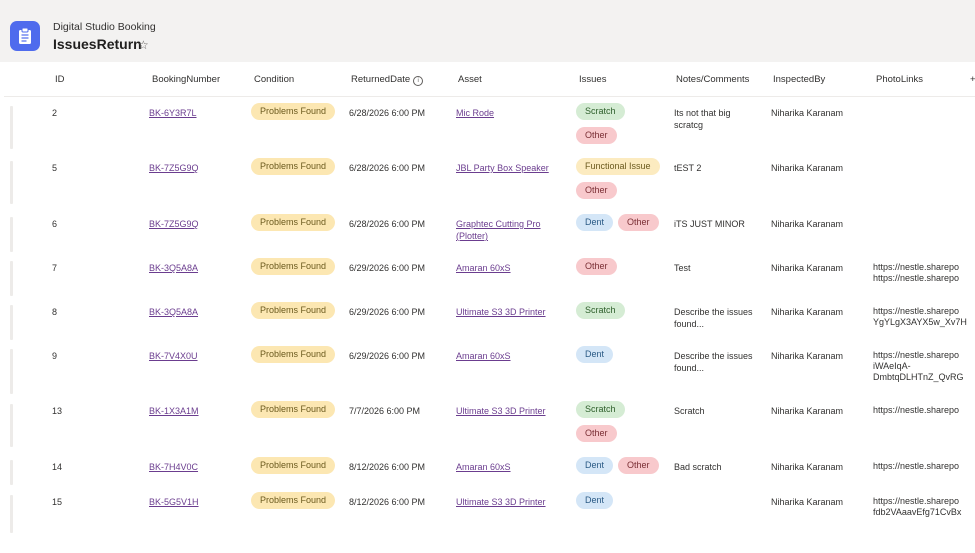  I want to click on notes-cell: Its not that big, so click(702, 113).